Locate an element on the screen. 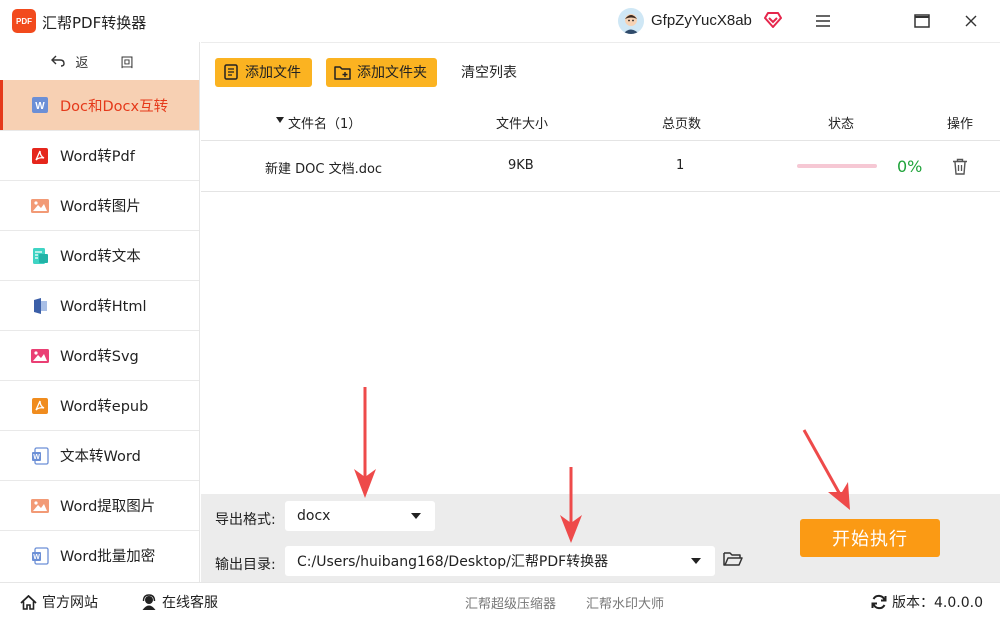 The width and height of the screenshot is (1000, 617). sidebar-item-label: Word转Svg is located at coordinates (99, 357).